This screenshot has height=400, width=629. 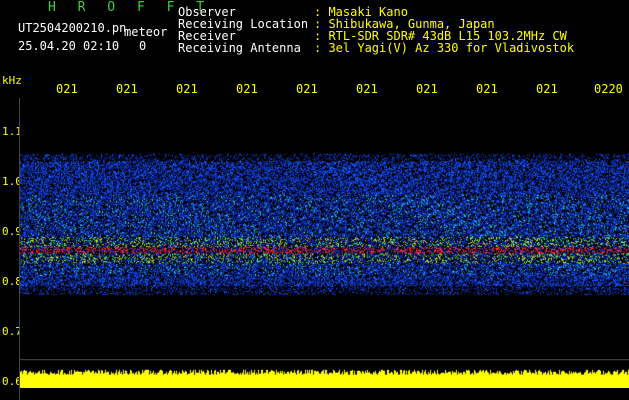 What do you see at coordinates (444, 48) in the screenshot?
I see `info-value: : 3el Yagi(V) Az 330 for Vladivostok` at bounding box center [444, 48].